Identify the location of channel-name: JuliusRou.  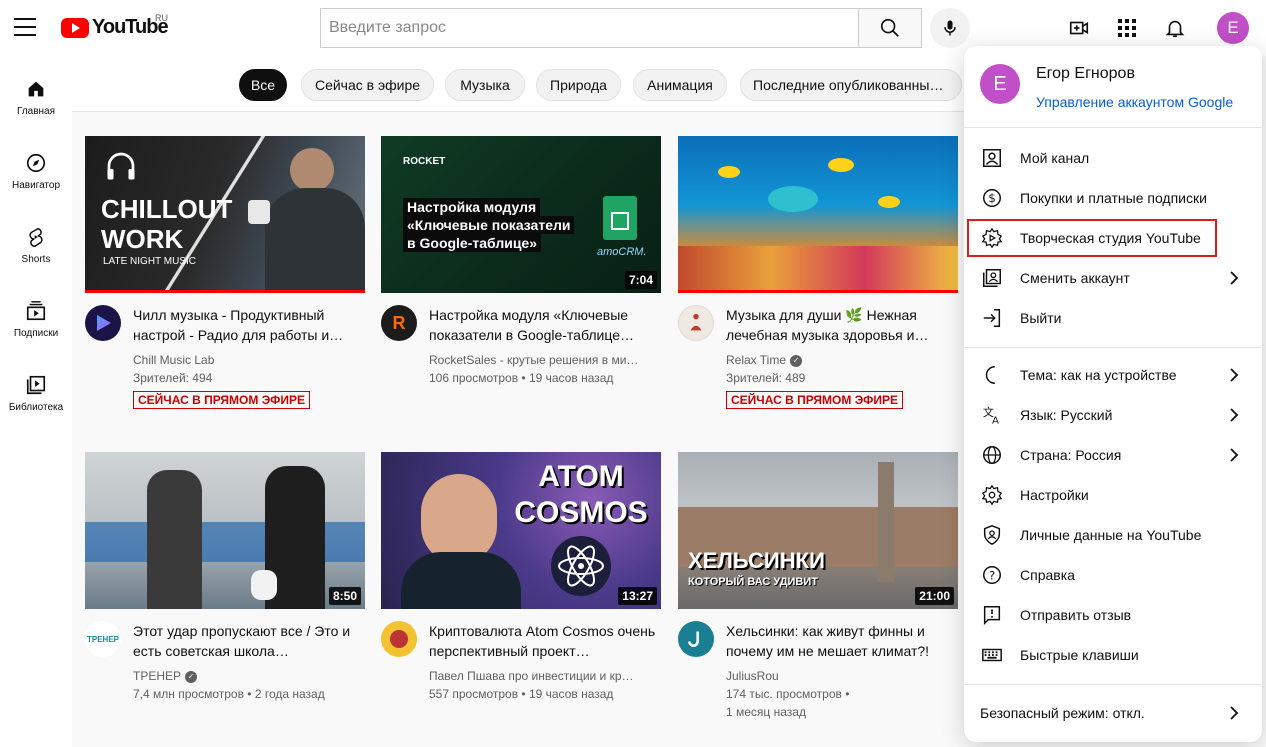
(842, 676).